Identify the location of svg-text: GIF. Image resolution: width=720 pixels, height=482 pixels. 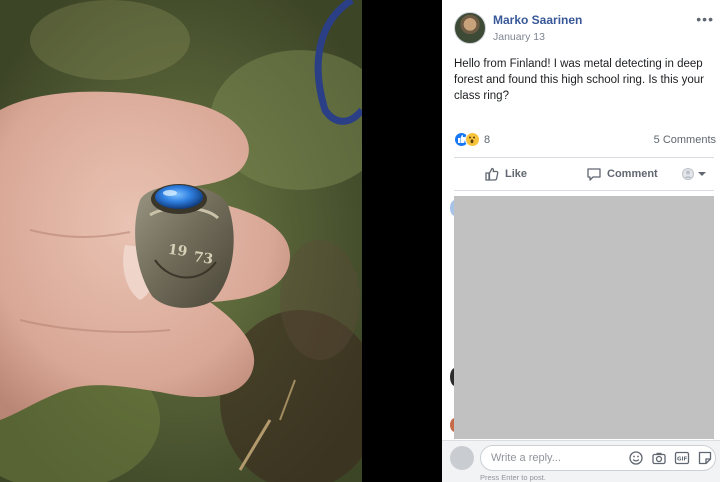
(682, 460).